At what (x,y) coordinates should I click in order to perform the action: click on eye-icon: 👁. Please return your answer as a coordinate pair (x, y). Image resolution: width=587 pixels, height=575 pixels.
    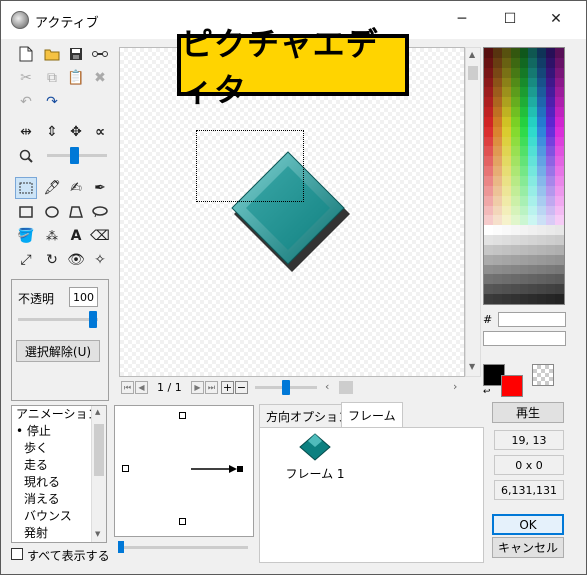
    Looking at the image, I should click on (76, 260).